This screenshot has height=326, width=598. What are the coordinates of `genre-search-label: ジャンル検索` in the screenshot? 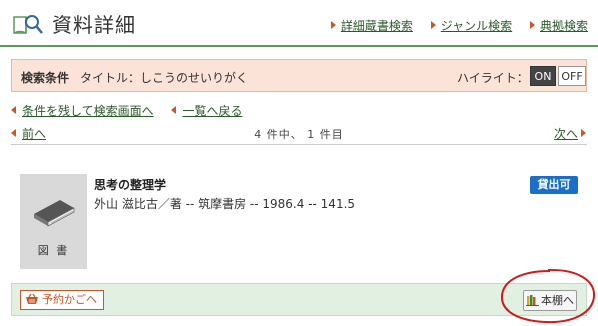 It's located at (476, 26).